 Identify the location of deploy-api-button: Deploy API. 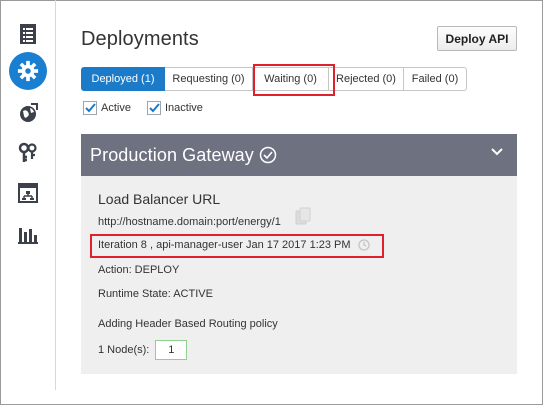
(477, 38).